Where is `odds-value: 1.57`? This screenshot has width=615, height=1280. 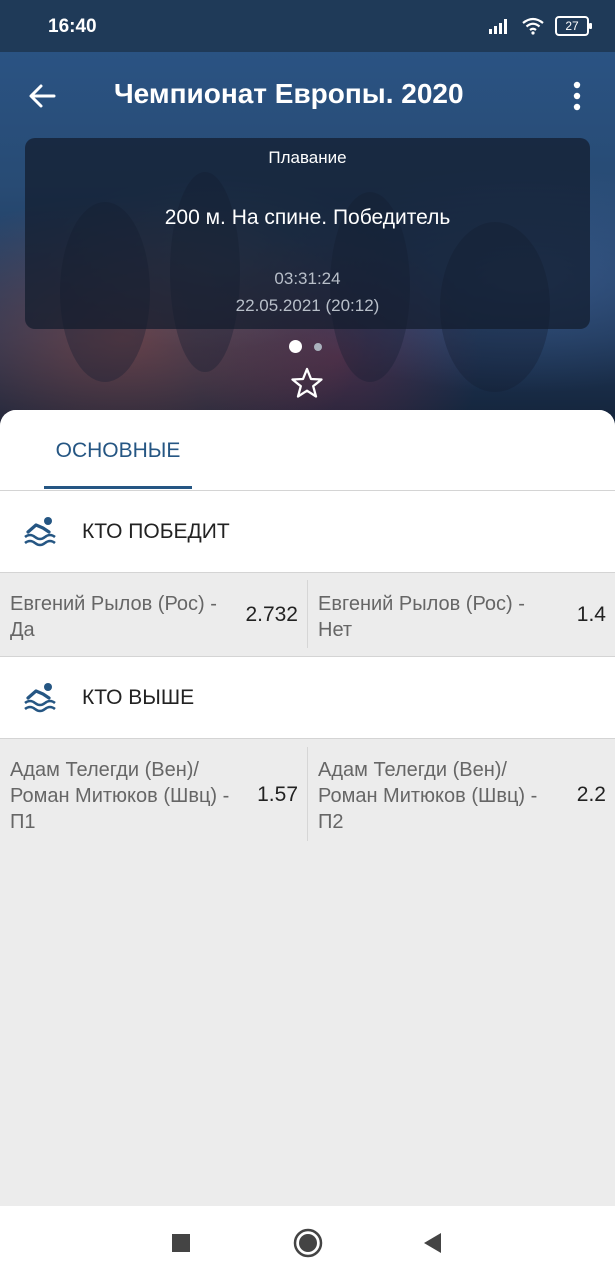
odds-value: 1.57 is located at coordinates (277, 794).